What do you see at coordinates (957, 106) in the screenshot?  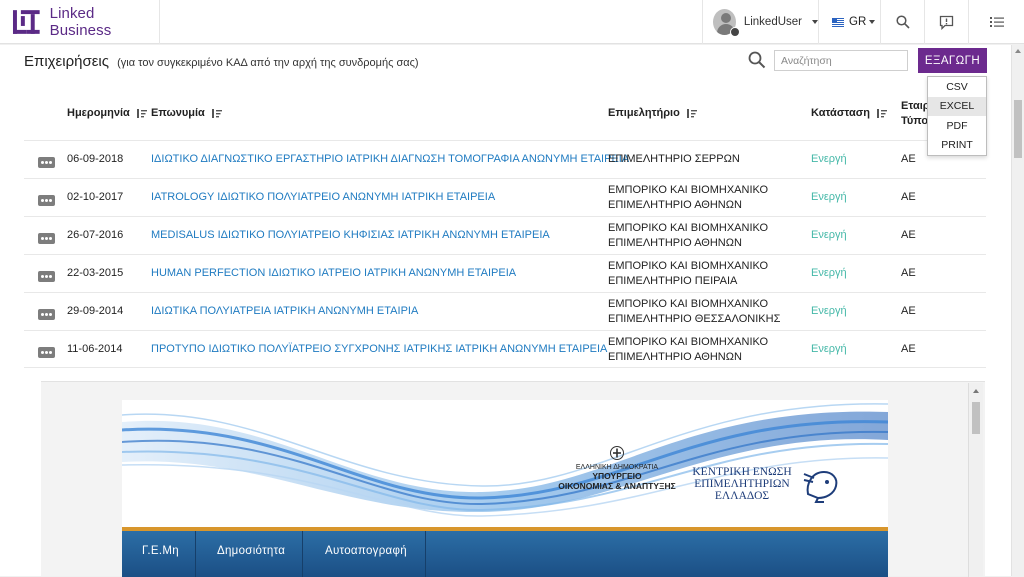 I see `export-option-excel: EXCEL` at bounding box center [957, 106].